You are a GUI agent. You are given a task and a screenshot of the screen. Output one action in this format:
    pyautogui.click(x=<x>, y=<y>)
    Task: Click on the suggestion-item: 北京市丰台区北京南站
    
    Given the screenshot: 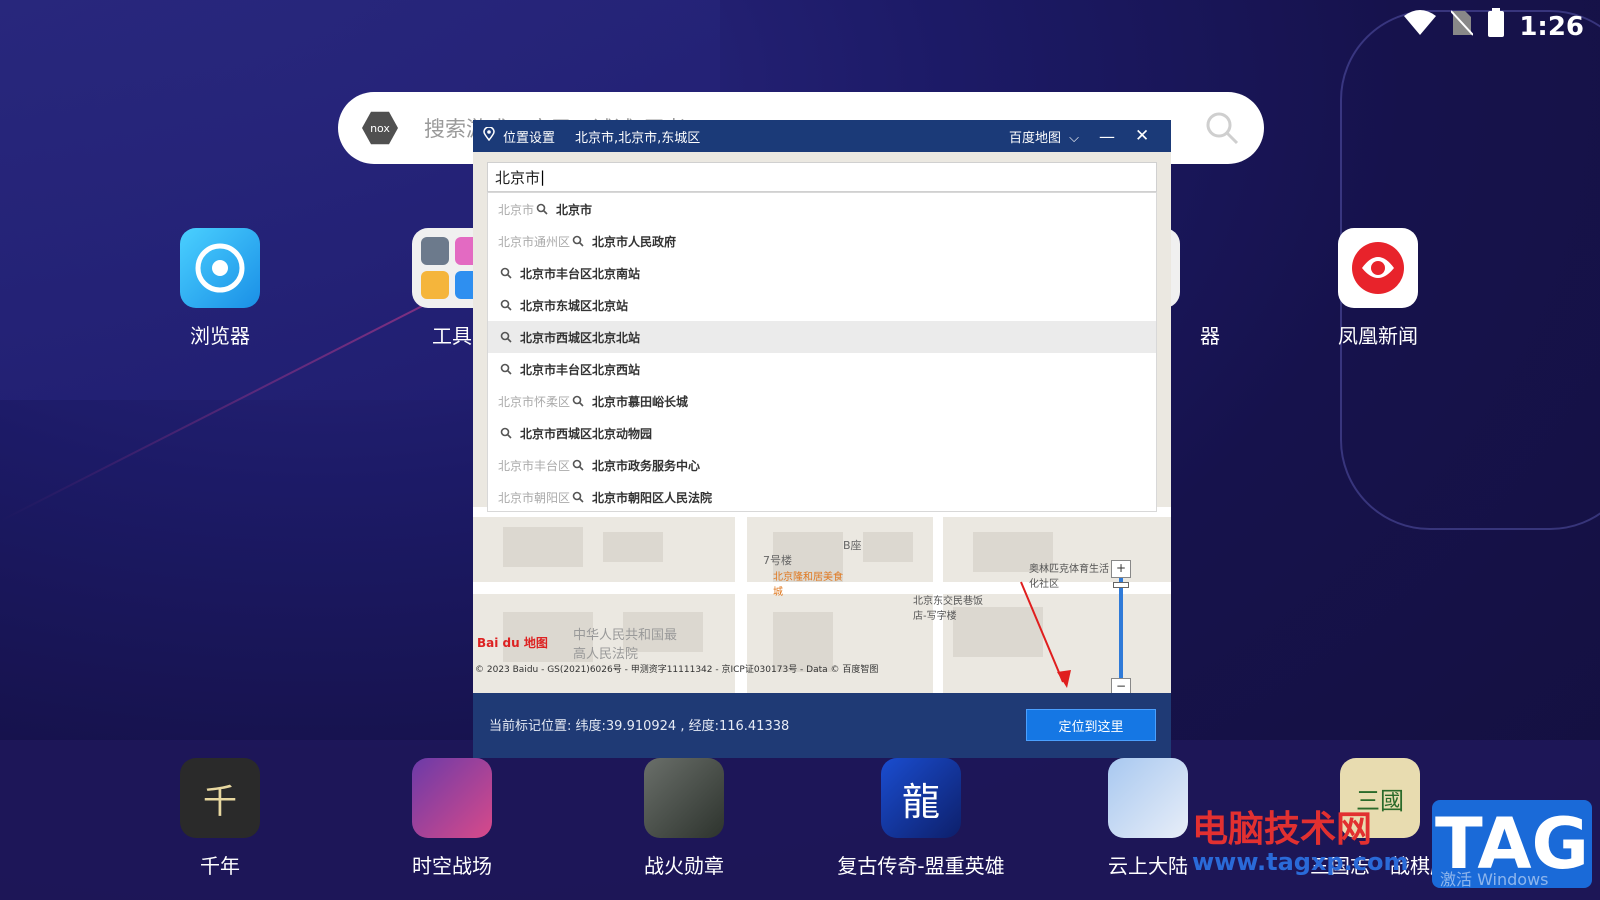 What is the action you would take?
    pyautogui.click(x=822, y=273)
    